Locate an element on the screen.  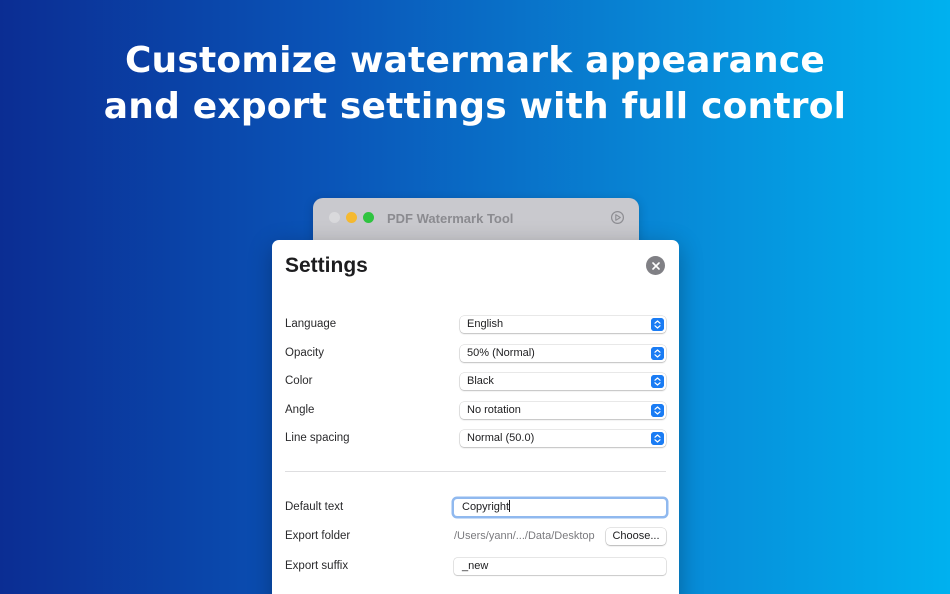
window-controls is located at coordinates (351, 217).